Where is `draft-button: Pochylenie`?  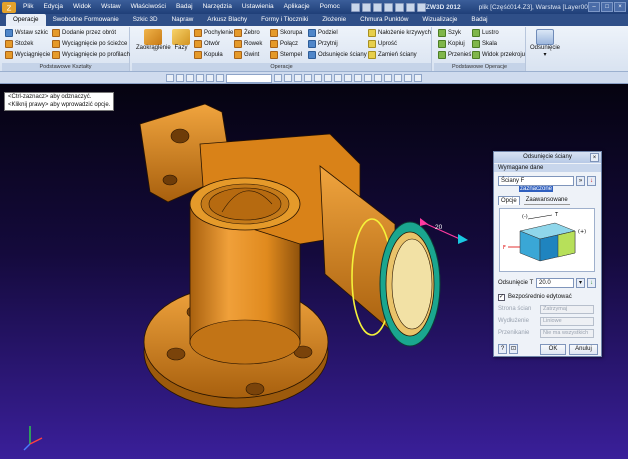 draft-button: Pochylenie is located at coordinates (213, 33).